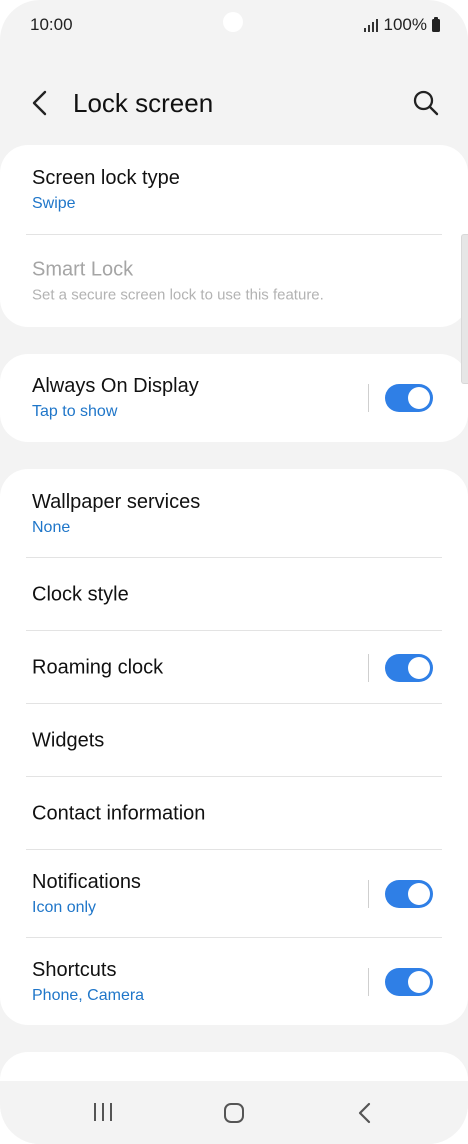 The image size is (468, 1144). What do you see at coordinates (234, 190) in the screenshot?
I see `screen-lock-type-row: Screen lock type Swipe` at bounding box center [234, 190].